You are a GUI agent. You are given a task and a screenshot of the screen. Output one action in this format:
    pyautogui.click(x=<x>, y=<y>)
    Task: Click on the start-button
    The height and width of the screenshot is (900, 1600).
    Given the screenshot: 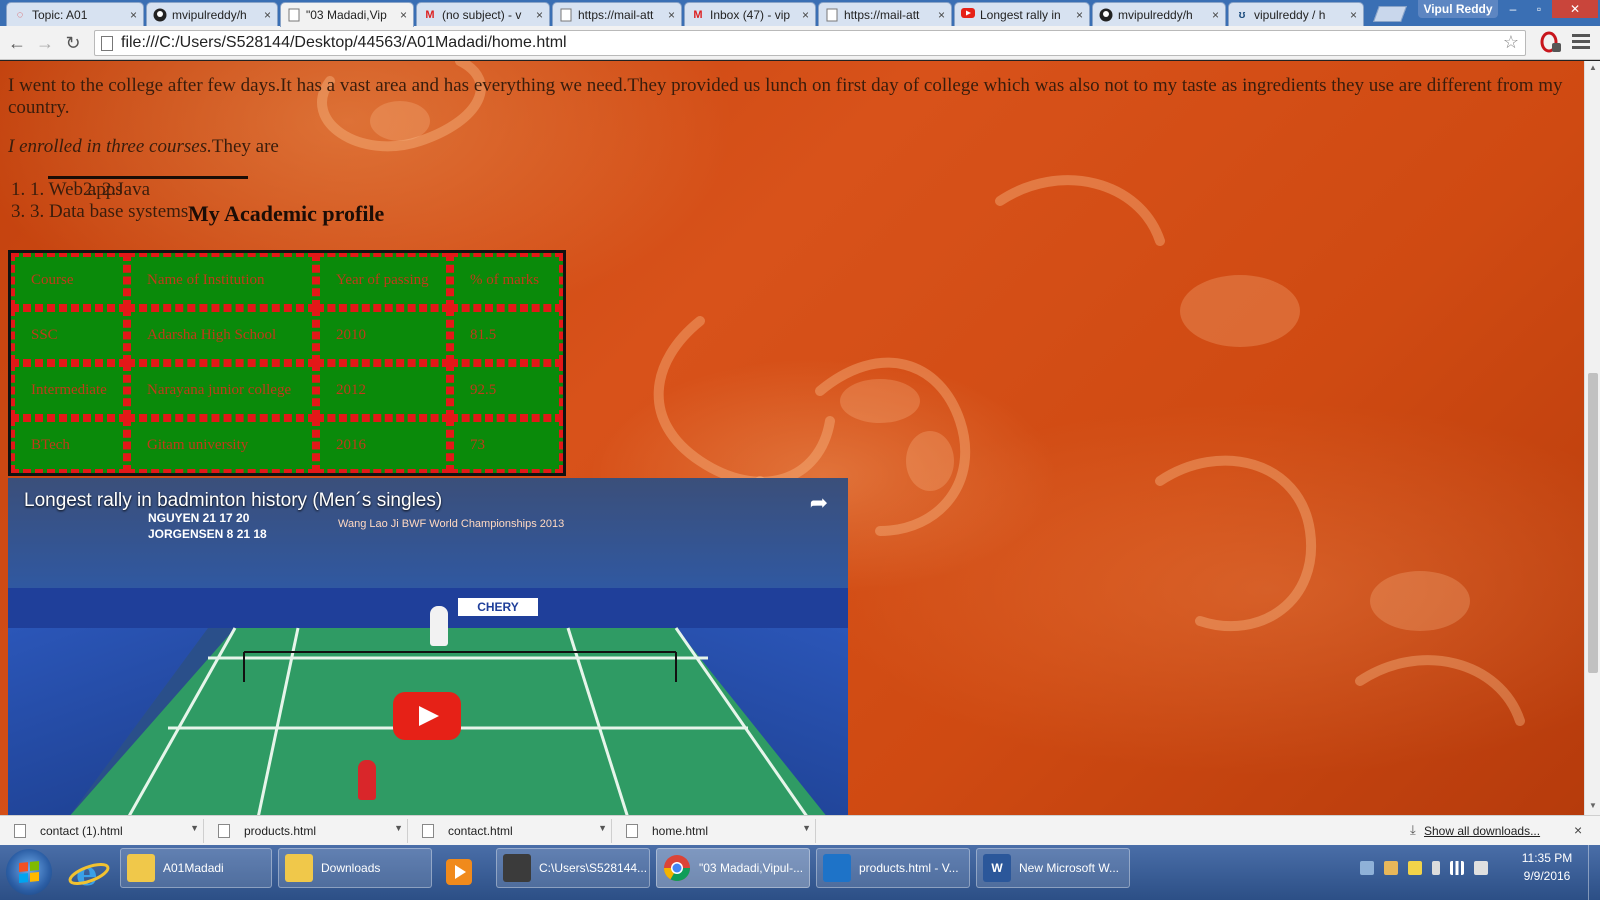 What is the action you would take?
    pyautogui.click(x=29, y=872)
    